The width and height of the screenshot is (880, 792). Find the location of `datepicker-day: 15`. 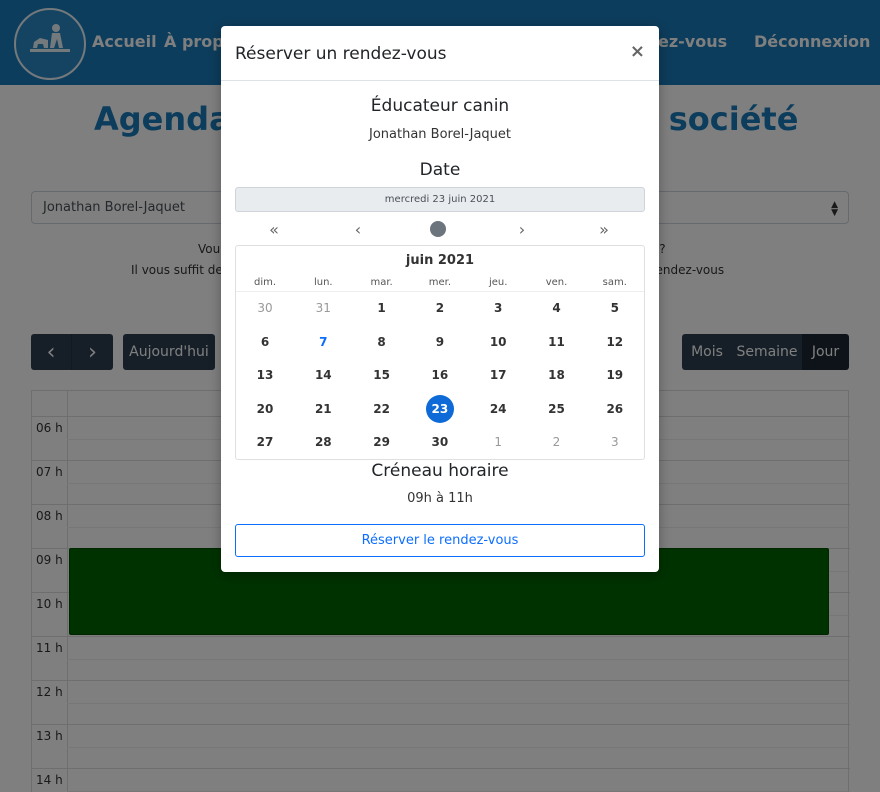

datepicker-day: 15 is located at coordinates (382, 375).